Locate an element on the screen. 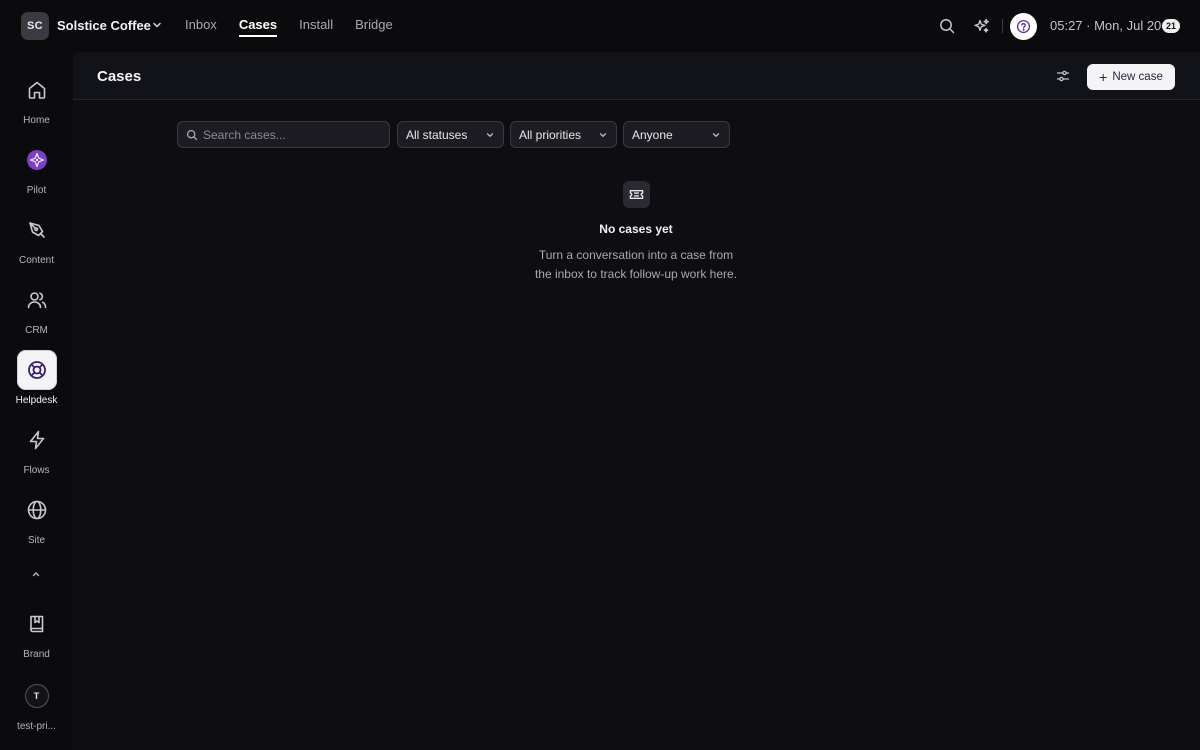 The width and height of the screenshot is (1200, 750). workspace-avatar: SC is located at coordinates (35, 26).